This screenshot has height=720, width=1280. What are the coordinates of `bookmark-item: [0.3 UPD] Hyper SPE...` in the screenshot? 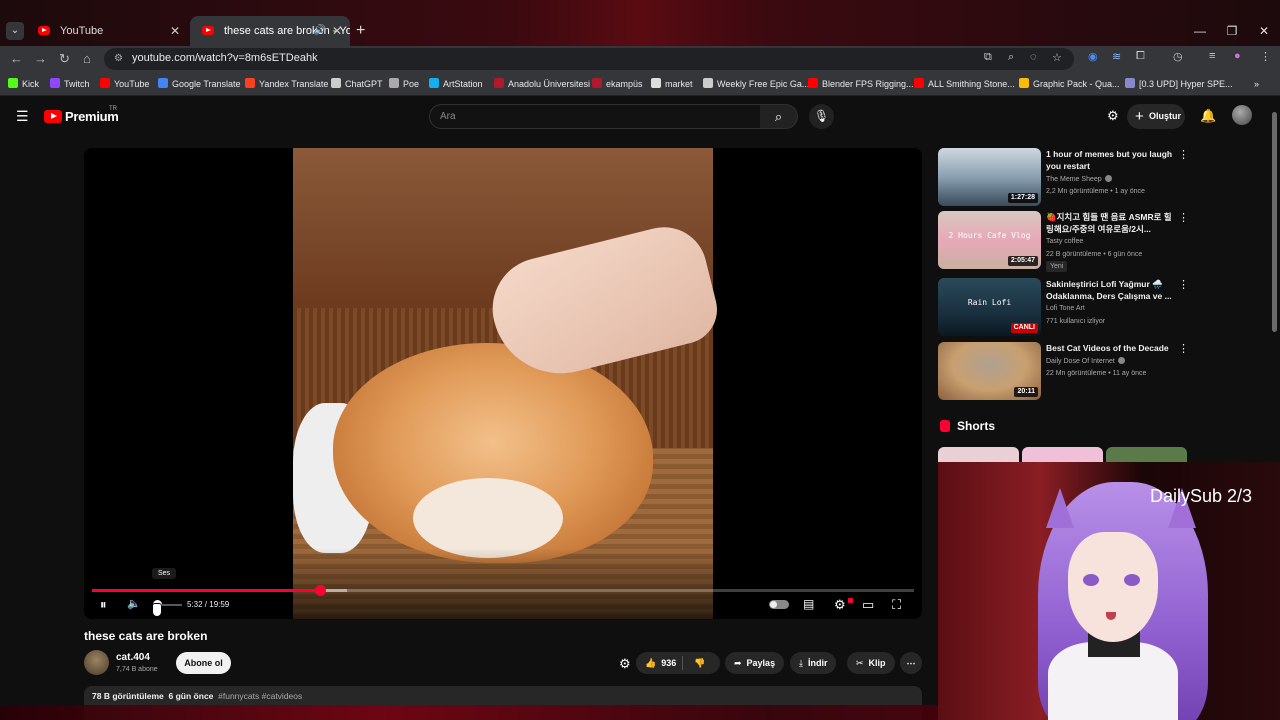 It's located at (1179, 84).